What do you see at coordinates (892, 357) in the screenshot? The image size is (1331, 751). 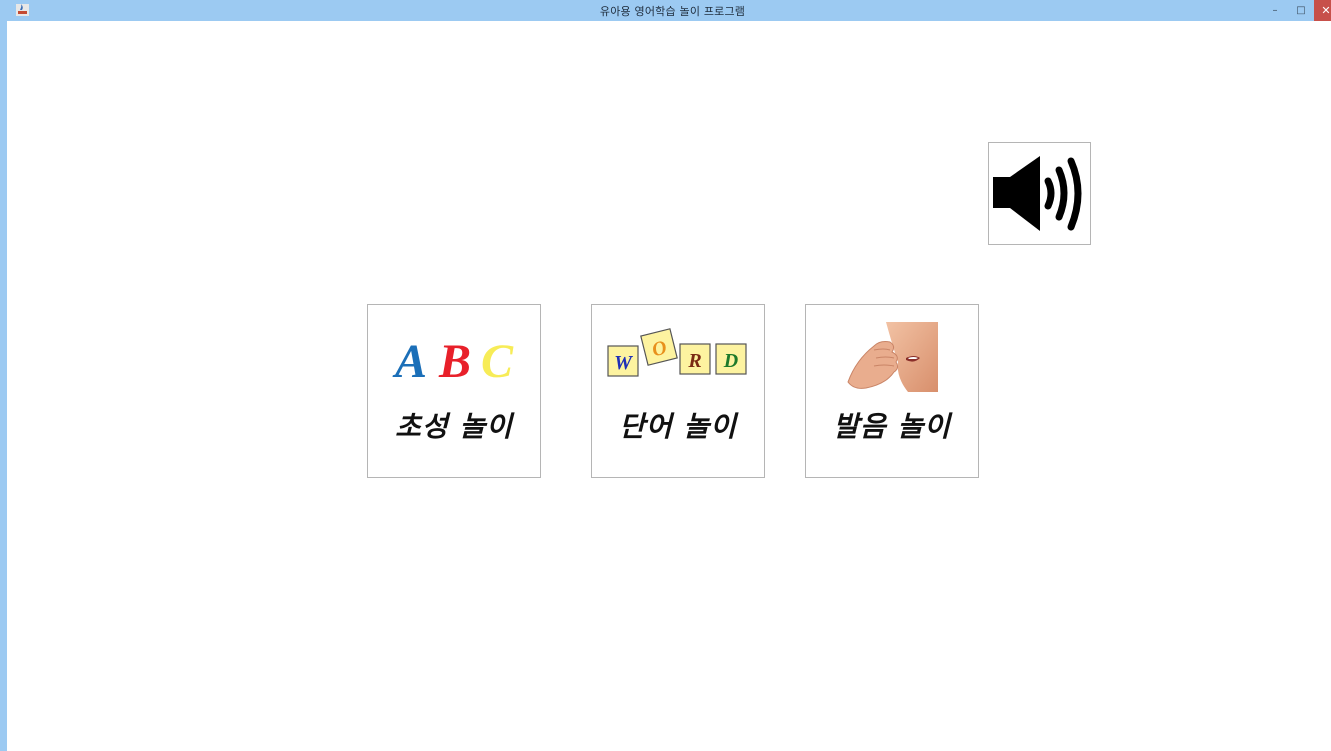 I see `whisper-mouth-image` at bounding box center [892, 357].